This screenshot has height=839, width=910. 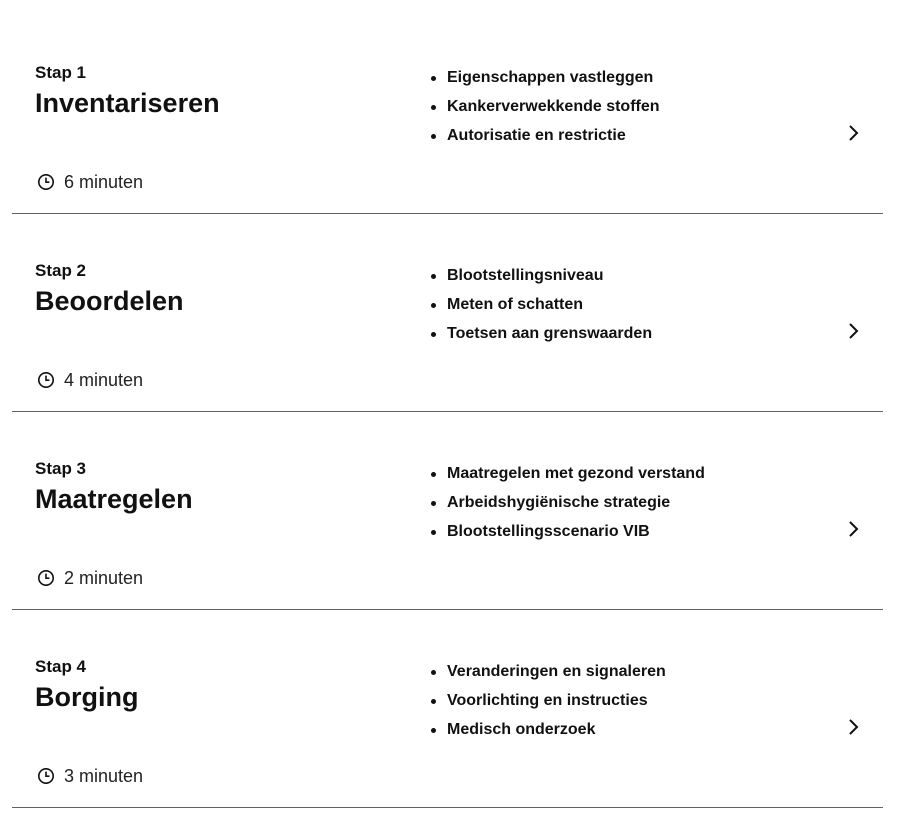 What do you see at coordinates (104, 182) in the screenshot?
I see `duration-text: 6 minuten` at bounding box center [104, 182].